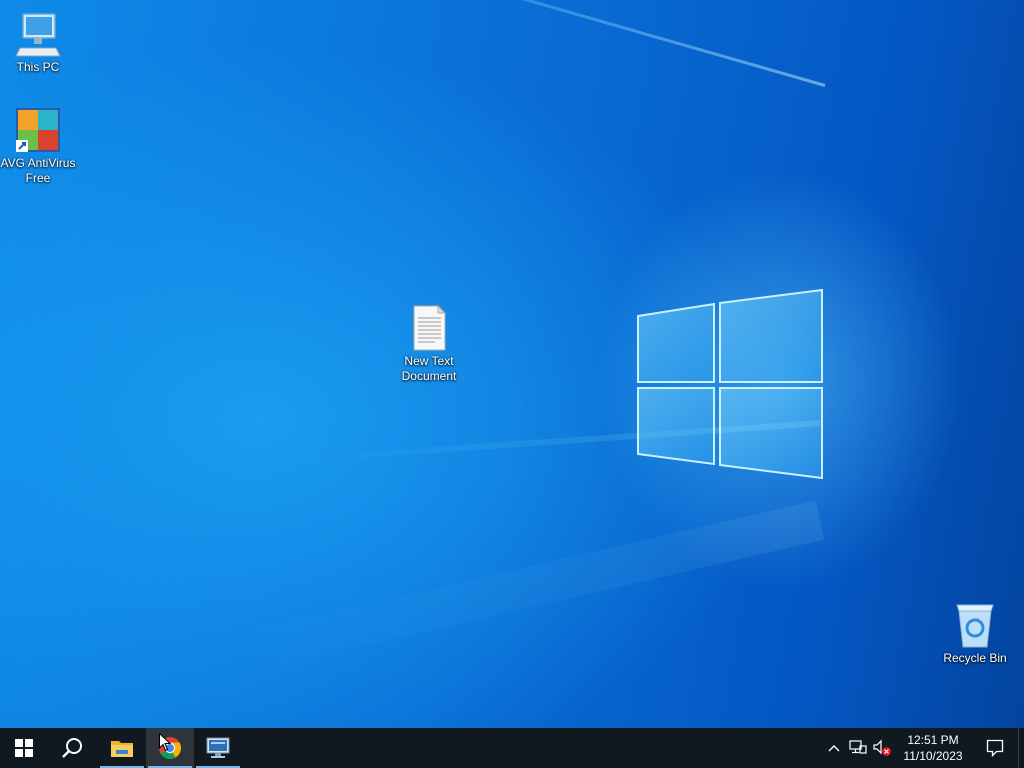 Image resolution: width=1024 pixels, height=768 pixels. I want to click on recycle-bin-icon, so click(975, 626).